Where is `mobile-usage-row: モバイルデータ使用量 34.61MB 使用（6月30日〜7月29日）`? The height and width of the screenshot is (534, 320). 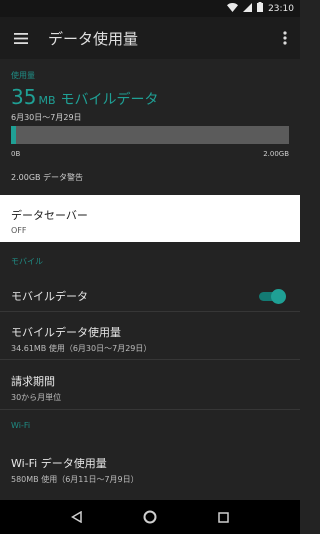 mobile-usage-row: モバイルデータ使用量 34.61MB 使用（6月30日〜7月29日） is located at coordinates (150, 339).